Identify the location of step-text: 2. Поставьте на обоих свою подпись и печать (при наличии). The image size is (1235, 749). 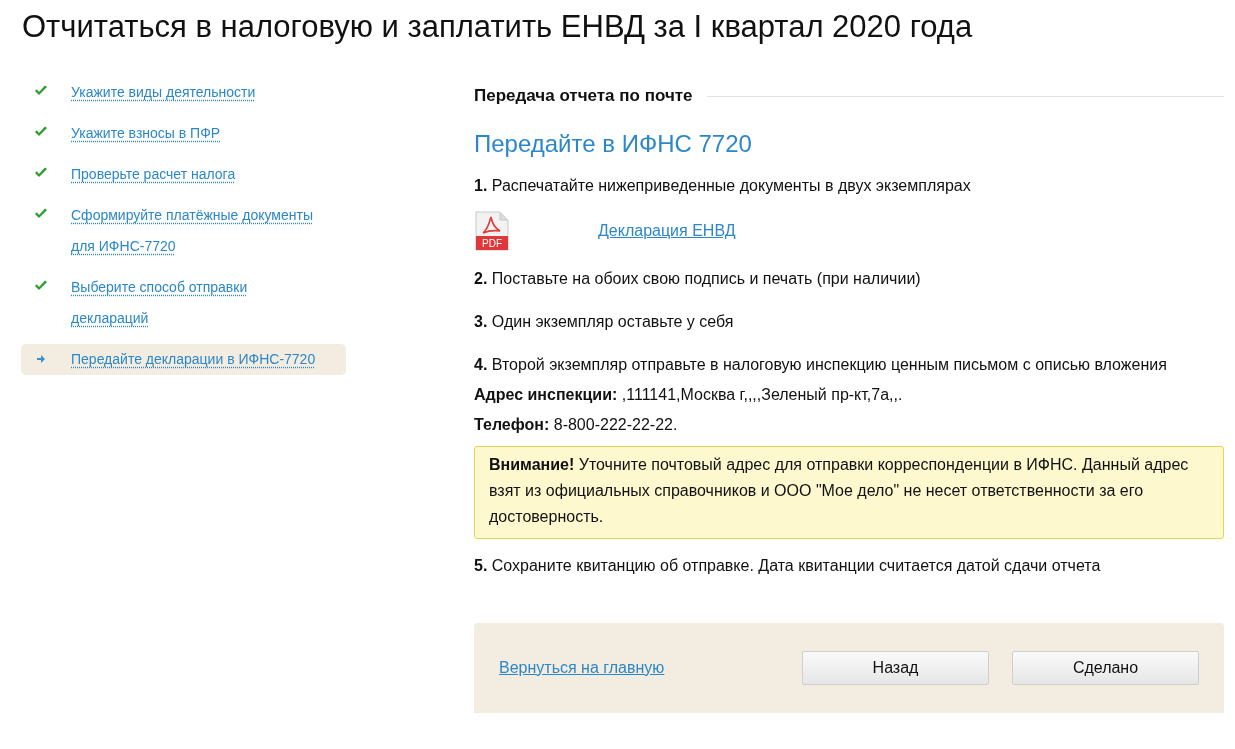
(698, 279).